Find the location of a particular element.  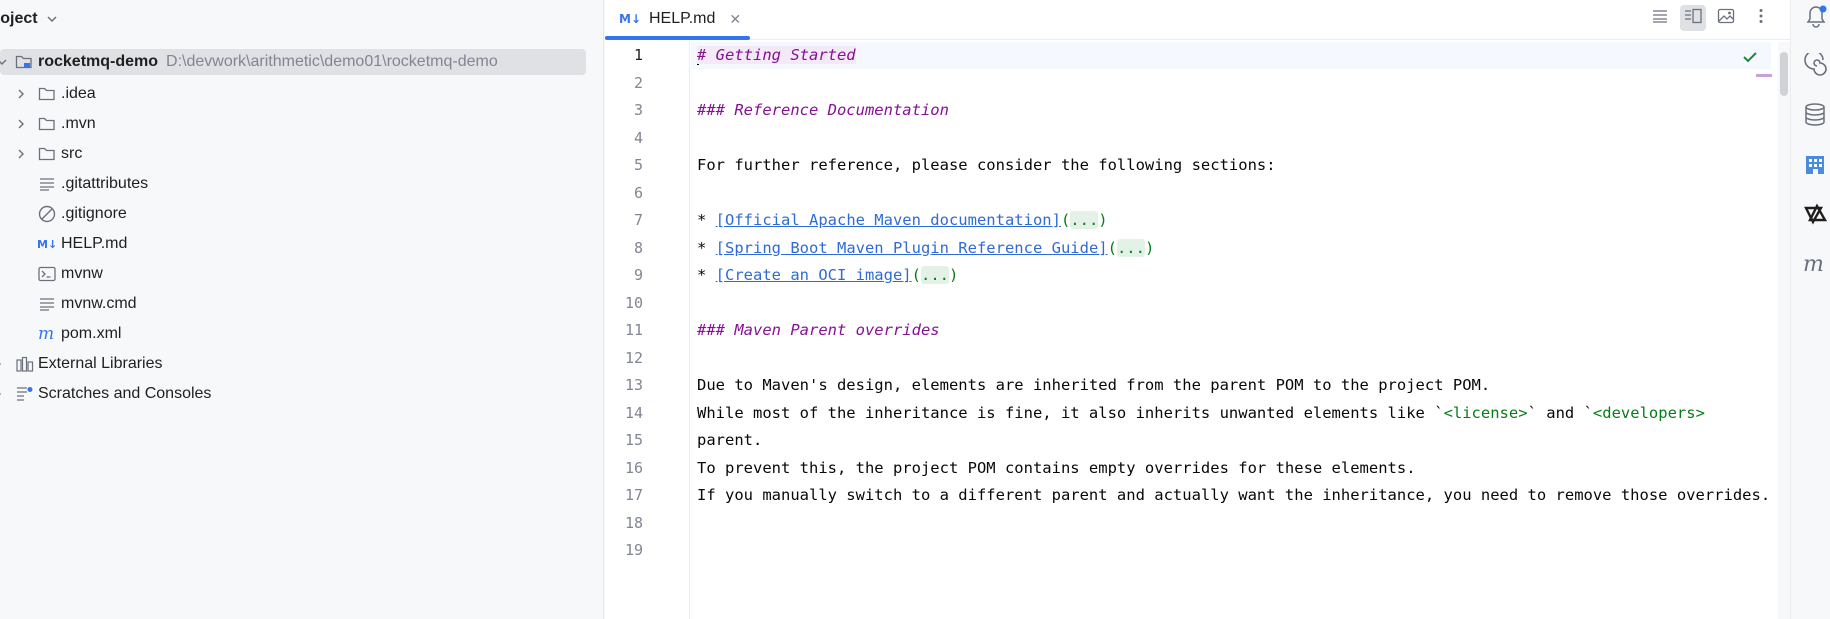

inspection-ok-icon is located at coordinates (1750, 59).